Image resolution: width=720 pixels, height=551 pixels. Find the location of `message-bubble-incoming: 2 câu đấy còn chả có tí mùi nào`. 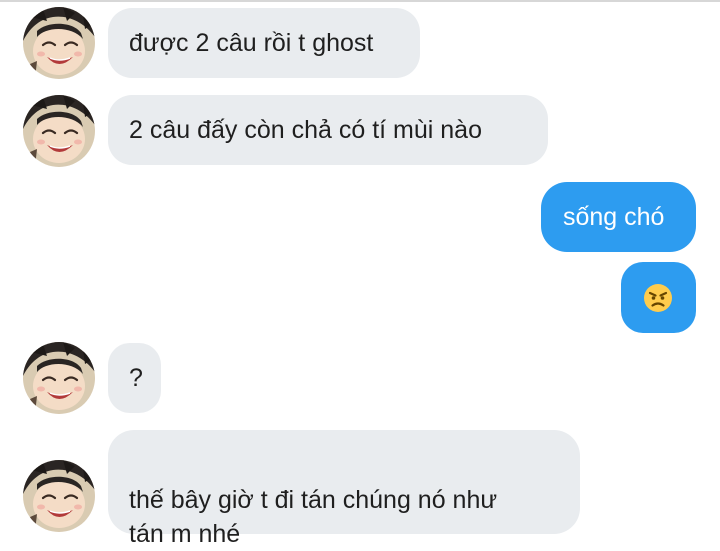

message-bubble-incoming: 2 câu đấy còn chả có tí mùi nào is located at coordinates (328, 130).